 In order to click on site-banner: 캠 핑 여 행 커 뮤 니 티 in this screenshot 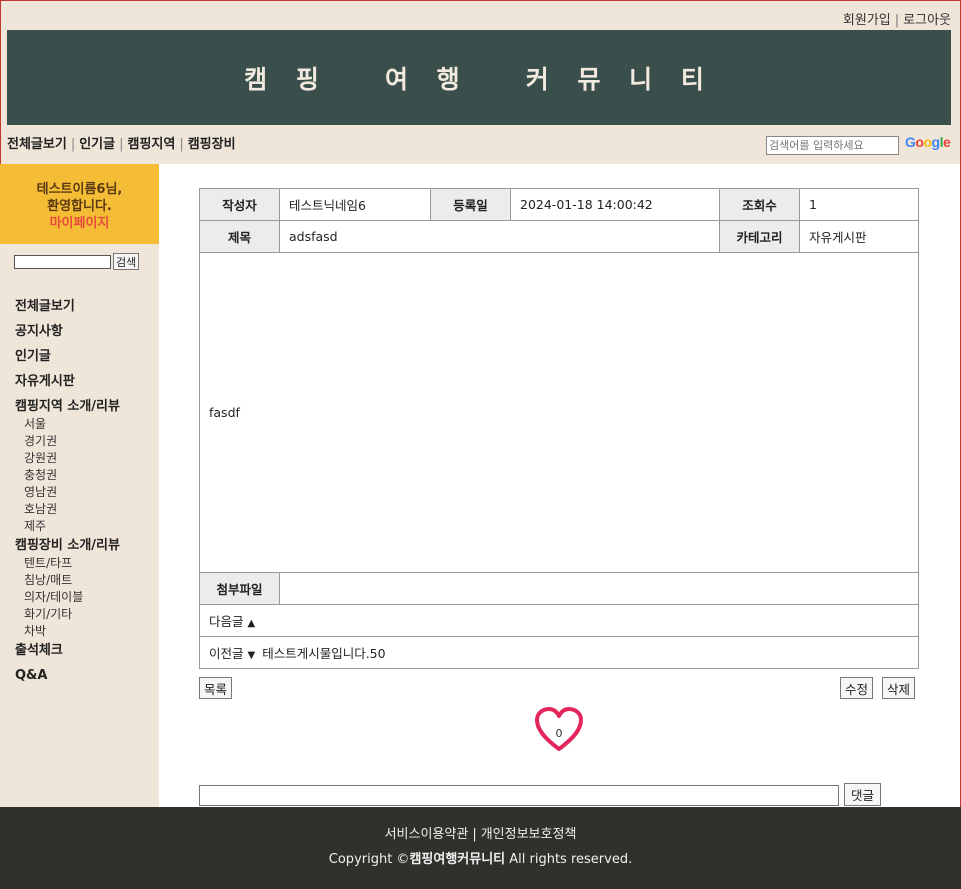, I will do `click(479, 77)`.